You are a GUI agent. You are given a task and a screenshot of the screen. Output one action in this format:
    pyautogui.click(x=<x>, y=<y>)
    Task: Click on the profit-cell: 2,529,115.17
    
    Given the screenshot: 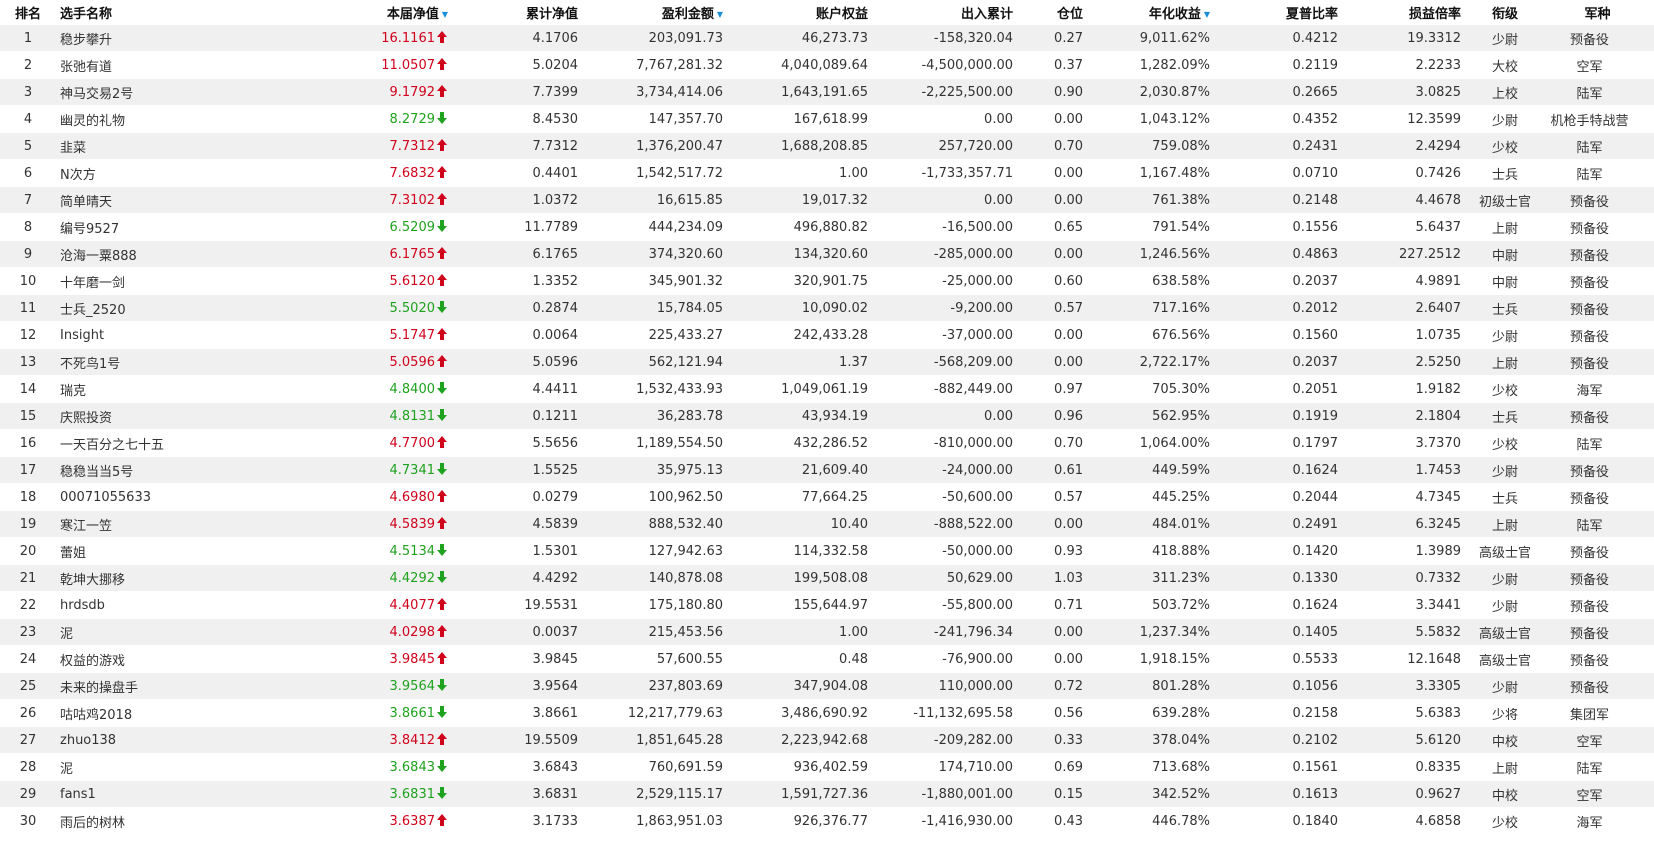 What is the action you would take?
    pyautogui.click(x=658, y=794)
    